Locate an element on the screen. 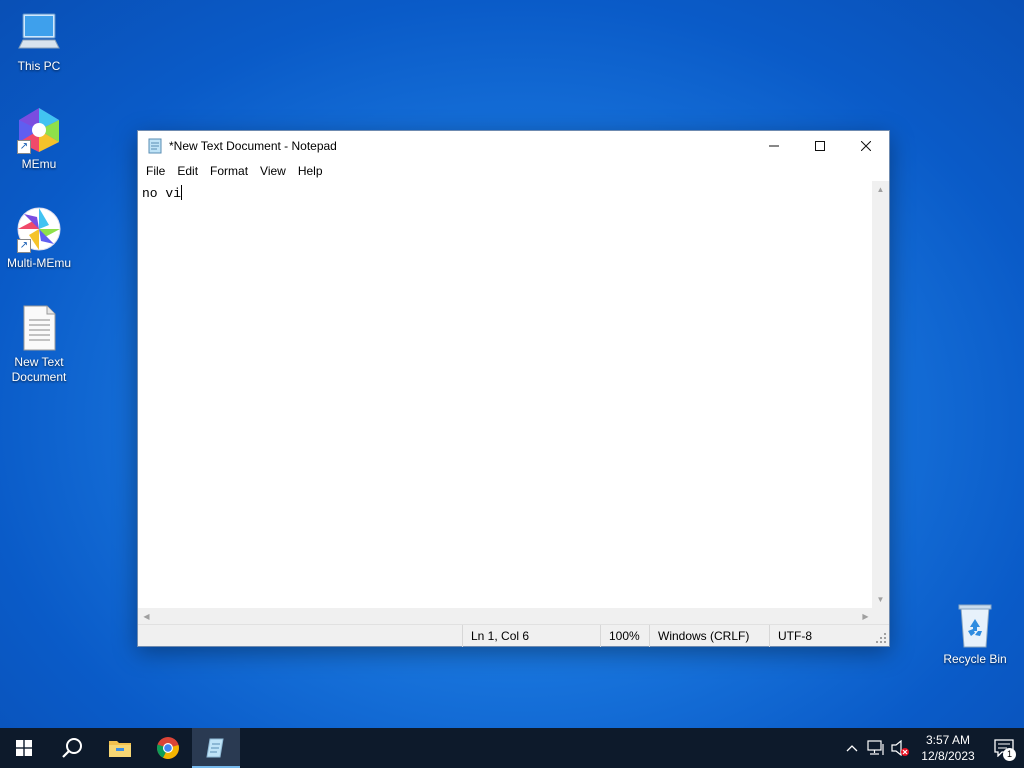 The height and width of the screenshot is (768, 1024). vertical-scrollbar: ▲ ▼ is located at coordinates (880, 394).